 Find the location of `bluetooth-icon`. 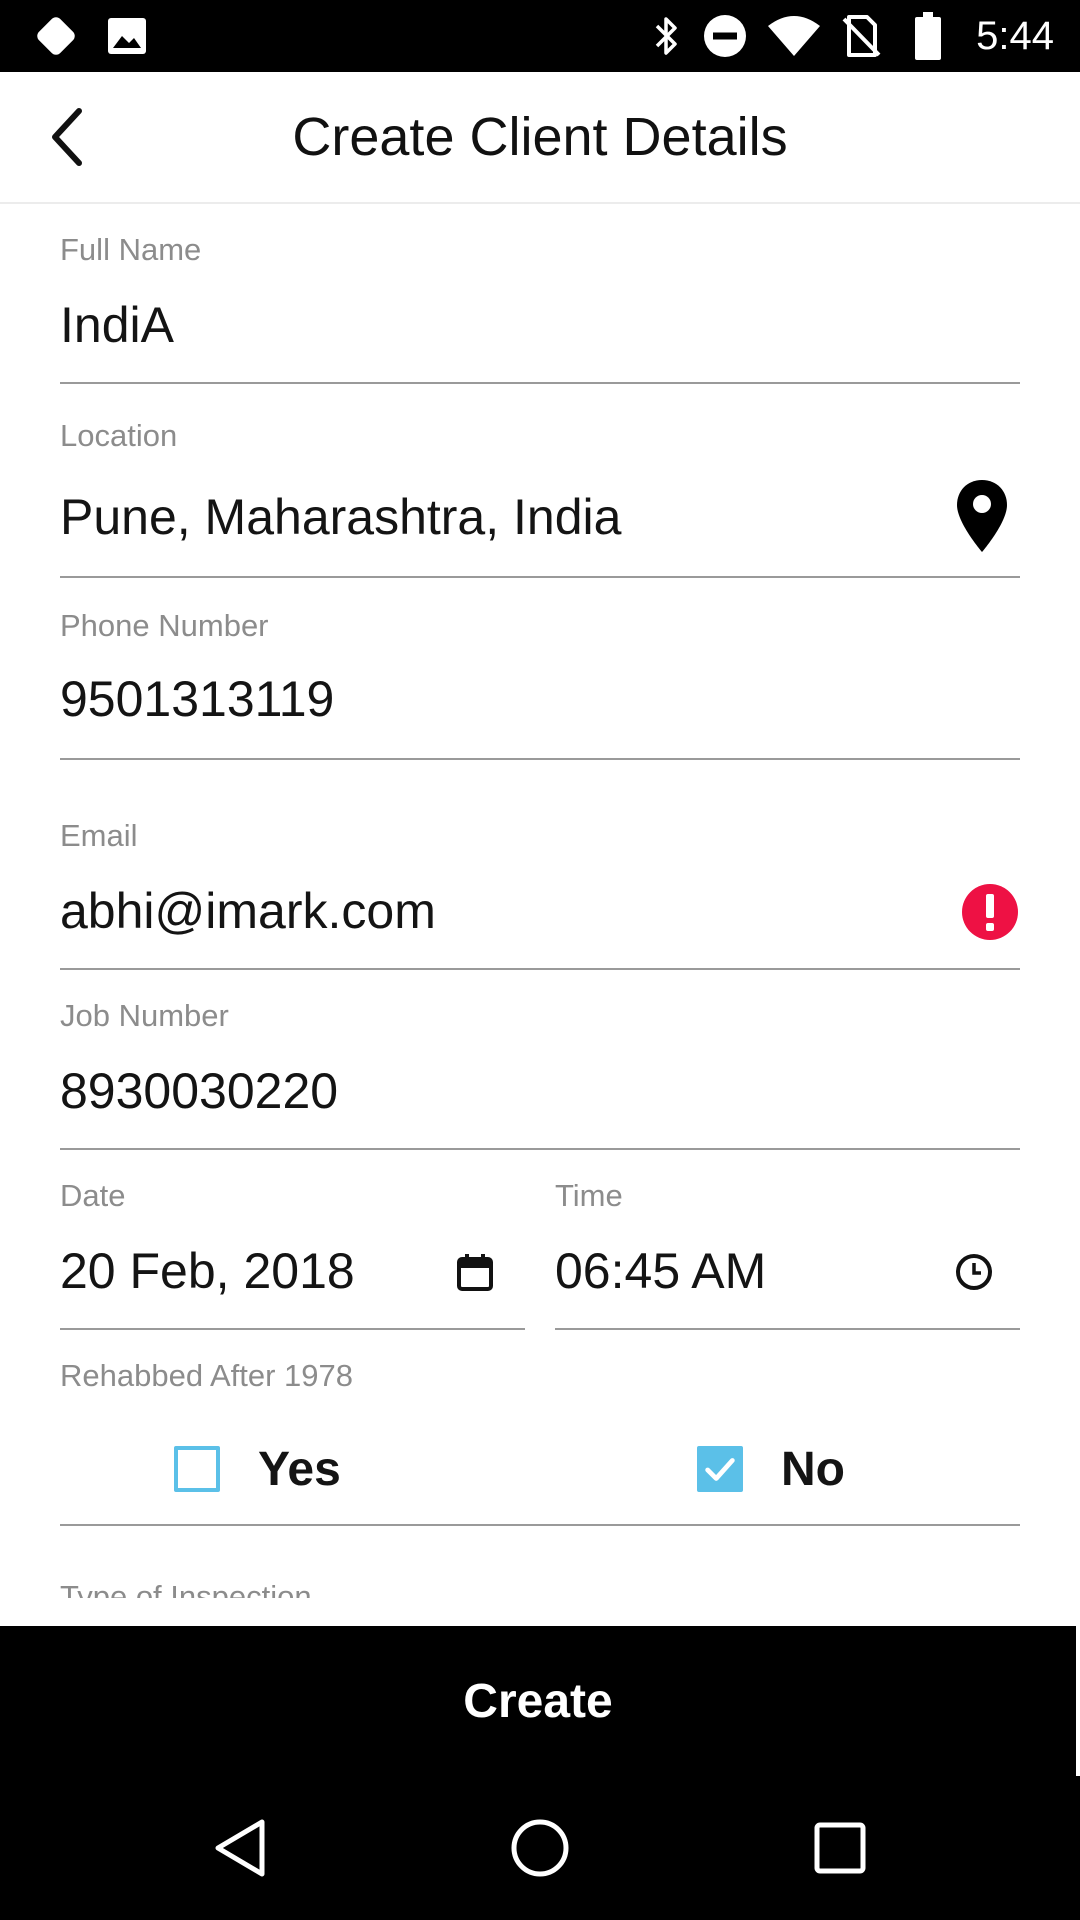

bluetooth-icon is located at coordinates (666, 36).